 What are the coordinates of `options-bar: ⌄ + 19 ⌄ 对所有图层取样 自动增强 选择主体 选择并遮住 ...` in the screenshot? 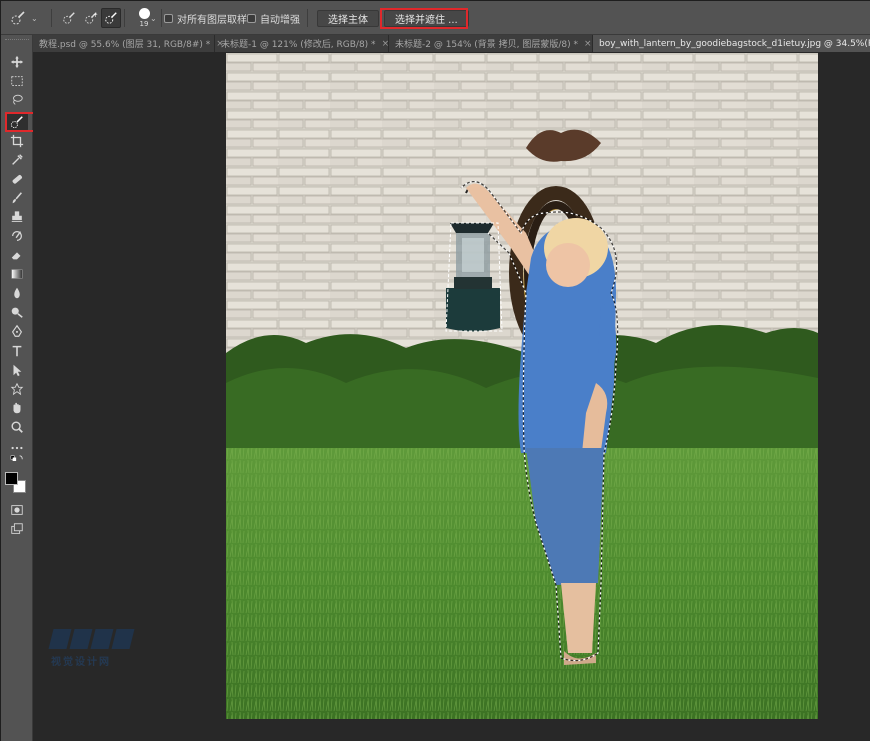 It's located at (435, 18).